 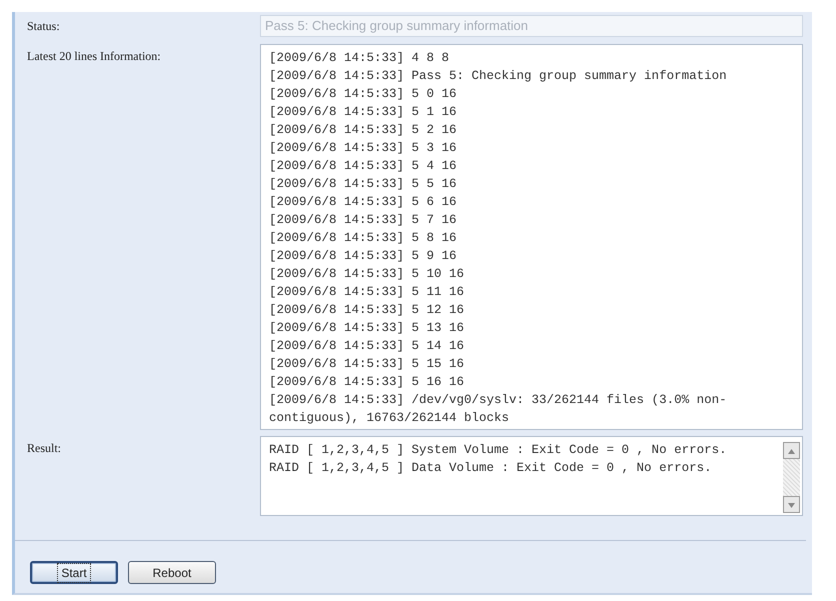 What do you see at coordinates (363, 238) in the screenshot?
I see `log-line: [2009/6/8 14:5:33] 5 8 16` at bounding box center [363, 238].